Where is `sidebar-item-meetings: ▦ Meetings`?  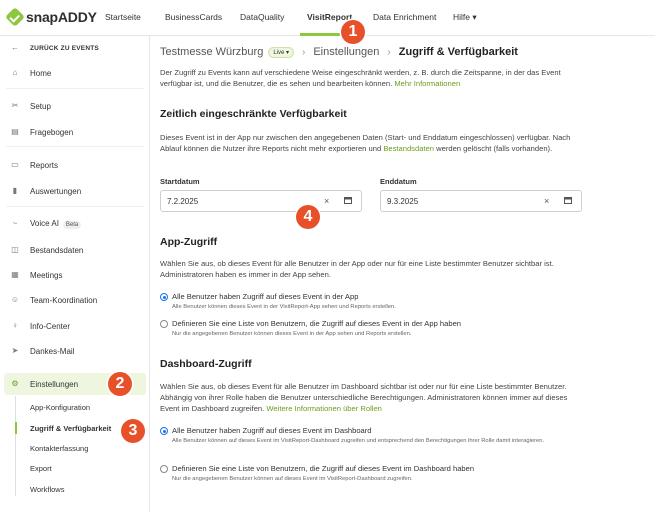
sidebar-item-meetings: ▦ Meetings is located at coordinates (75, 275).